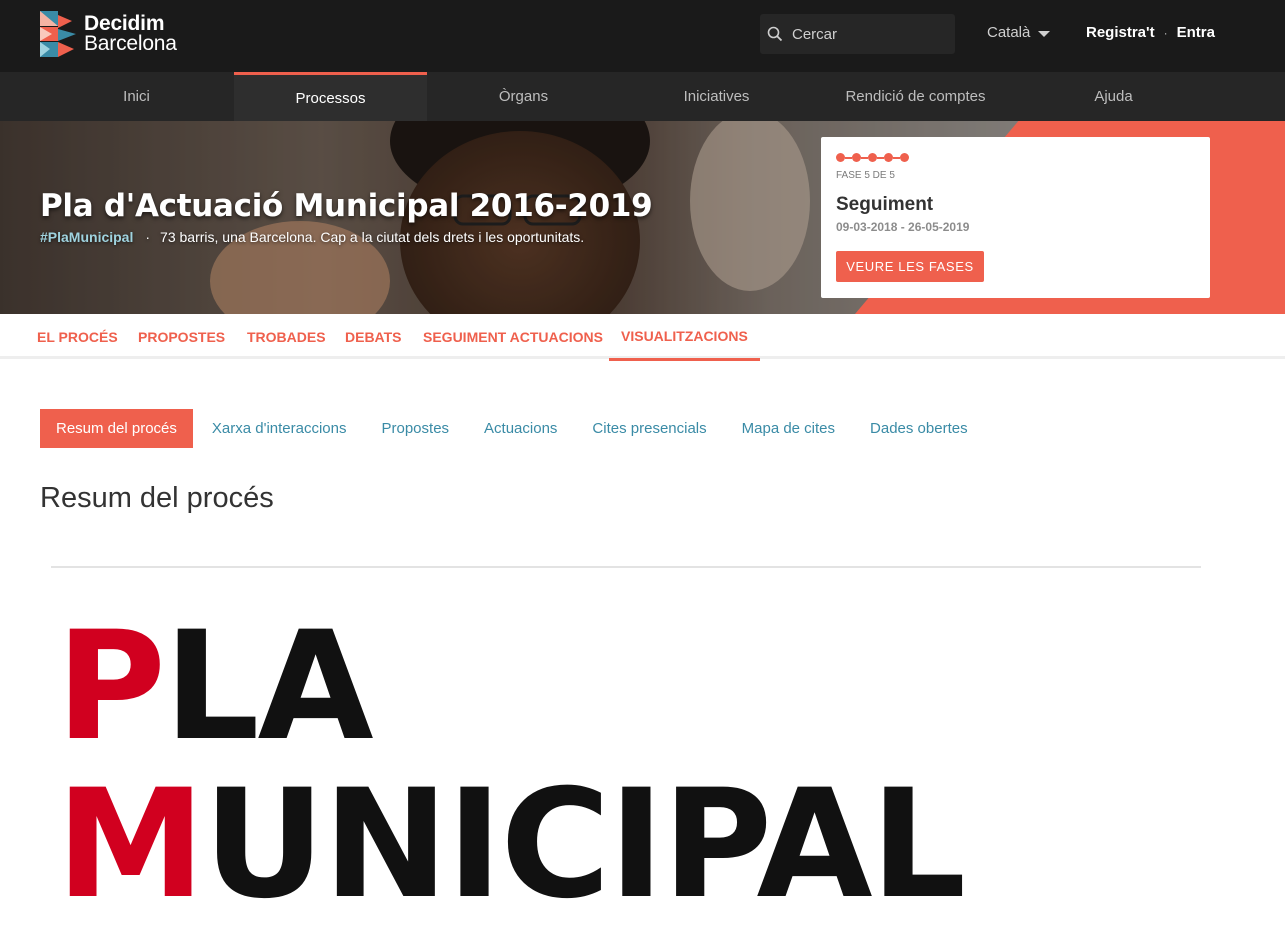  What do you see at coordinates (788, 428) in the screenshot?
I see `subtab-mapa-de-cites: Mapa de cites` at bounding box center [788, 428].